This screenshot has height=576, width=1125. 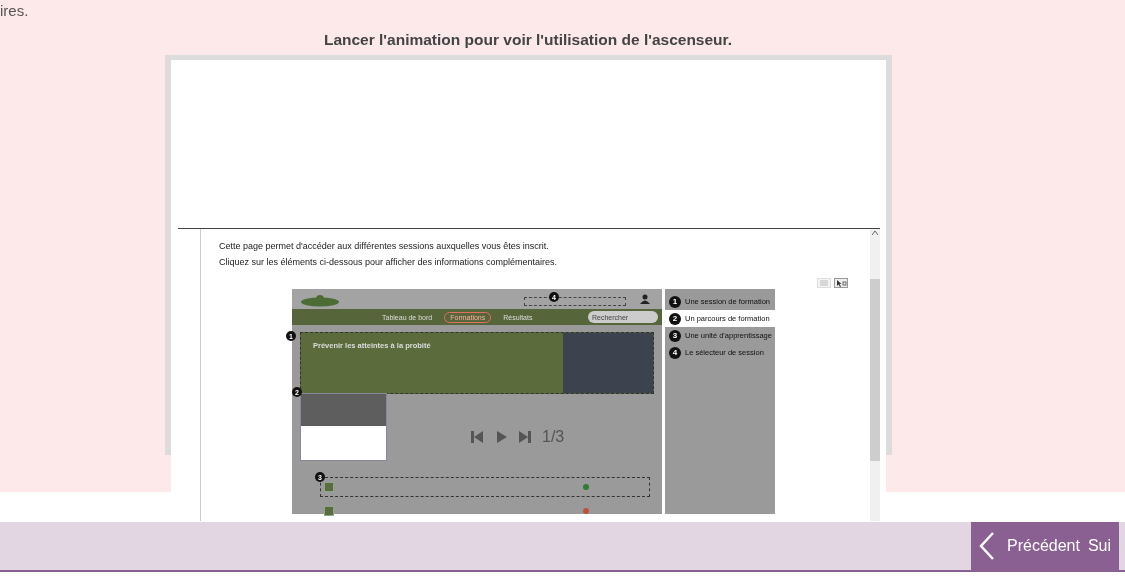 I want to click on course-card, so click(x=343, y=427).